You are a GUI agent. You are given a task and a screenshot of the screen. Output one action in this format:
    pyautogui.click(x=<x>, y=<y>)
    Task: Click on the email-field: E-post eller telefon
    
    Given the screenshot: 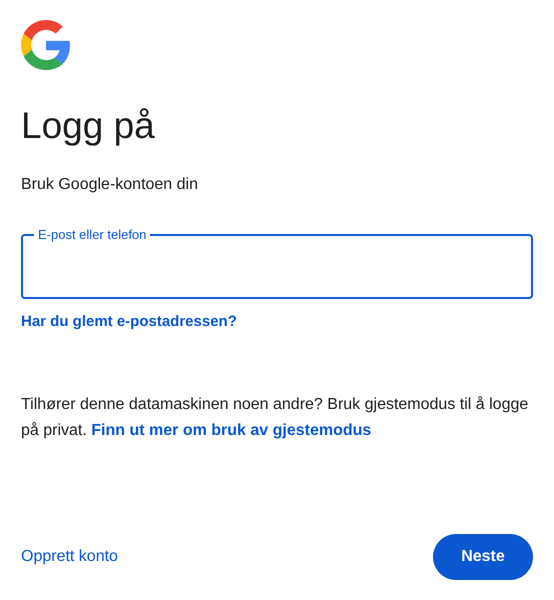 What is the action you would take?
    pyautogui.click(x=277, y=263)
    